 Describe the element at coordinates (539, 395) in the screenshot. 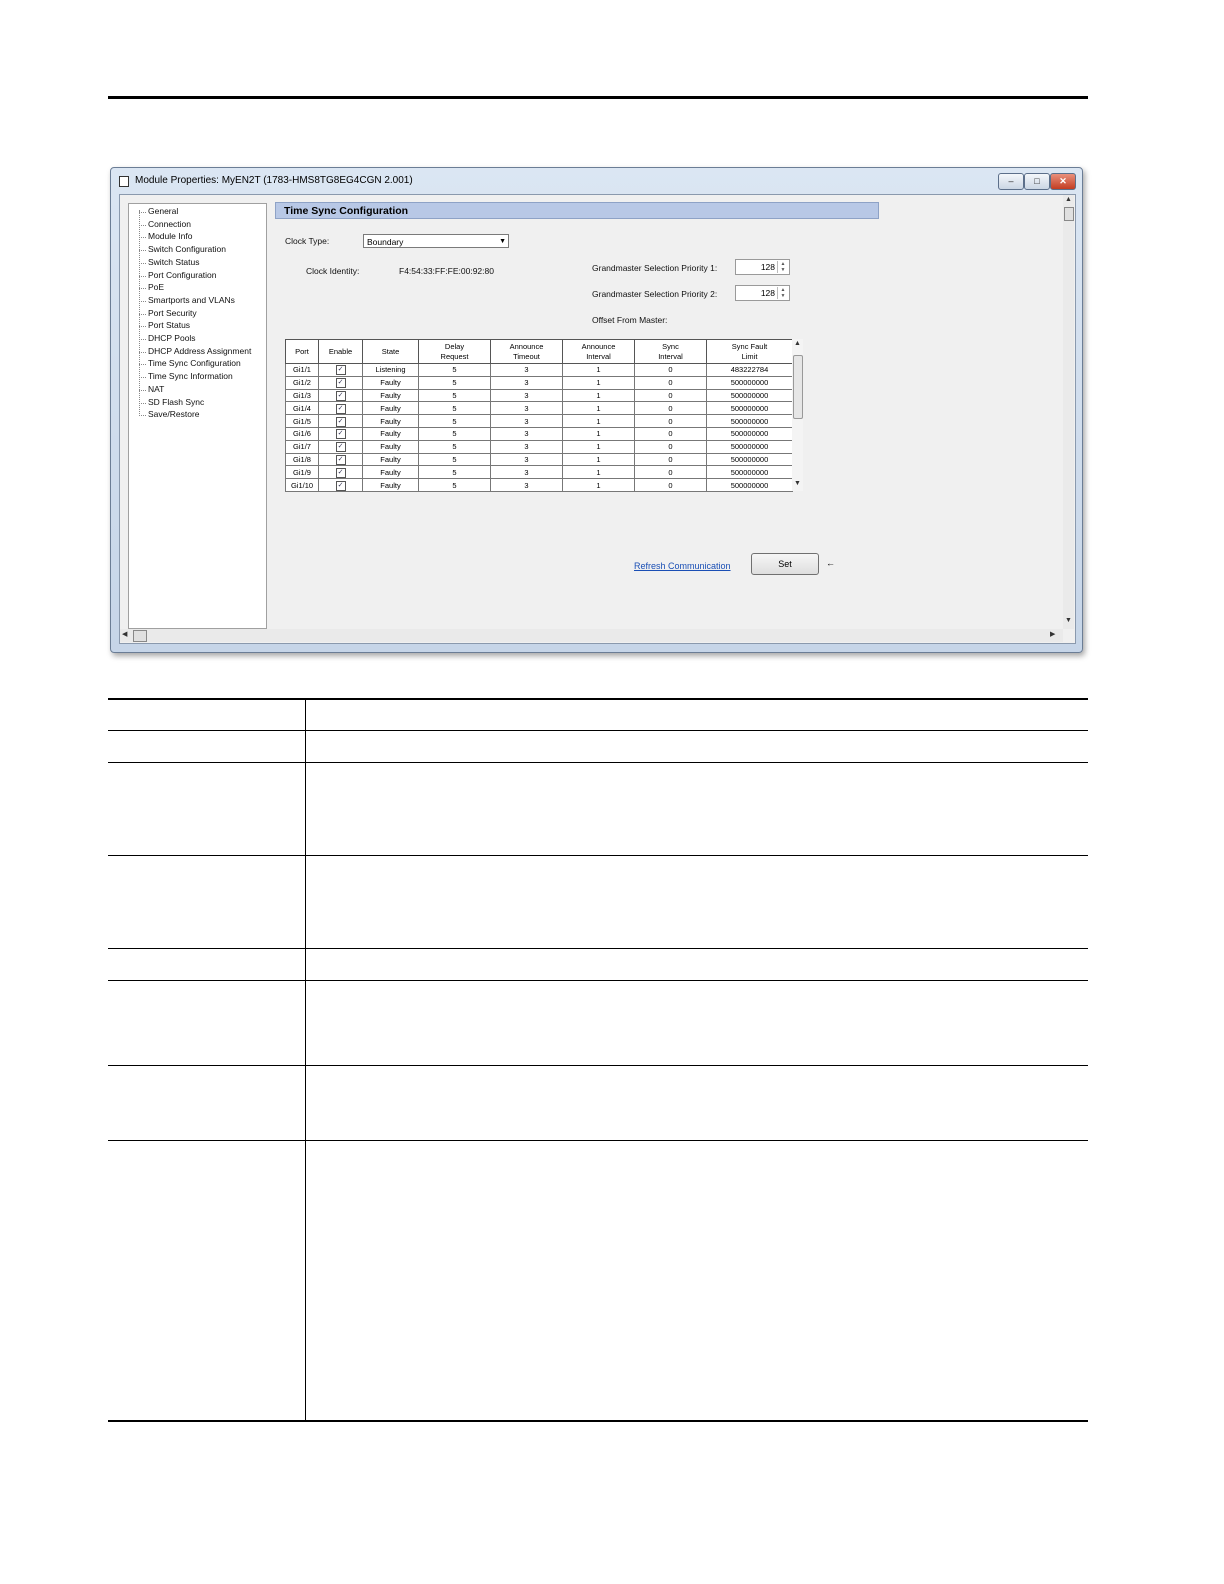

I see `table-row: Gi1/3 ✓ Faulty 5 3 1 0 500000000` at that location.